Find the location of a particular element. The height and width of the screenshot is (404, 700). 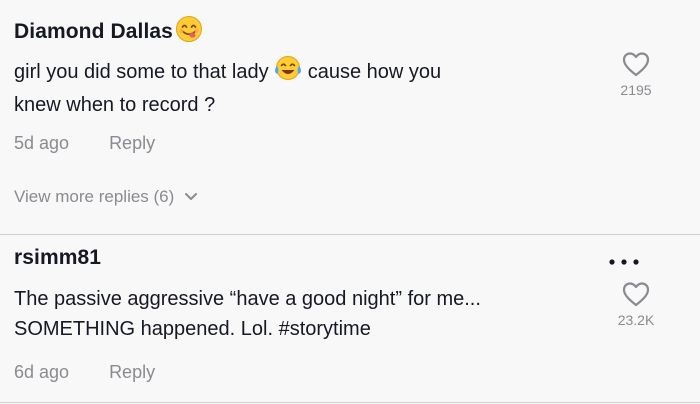

view-more-replies-button: View more replies (6) is located at coordinates (106, 197).